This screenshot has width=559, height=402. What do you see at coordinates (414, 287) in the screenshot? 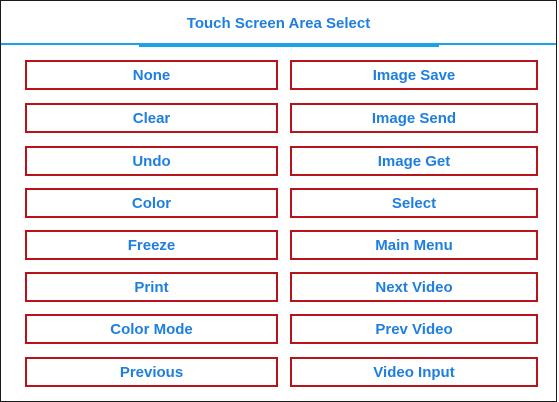
I see `next-video-button: Next Video` at bounding box center [414, 287].